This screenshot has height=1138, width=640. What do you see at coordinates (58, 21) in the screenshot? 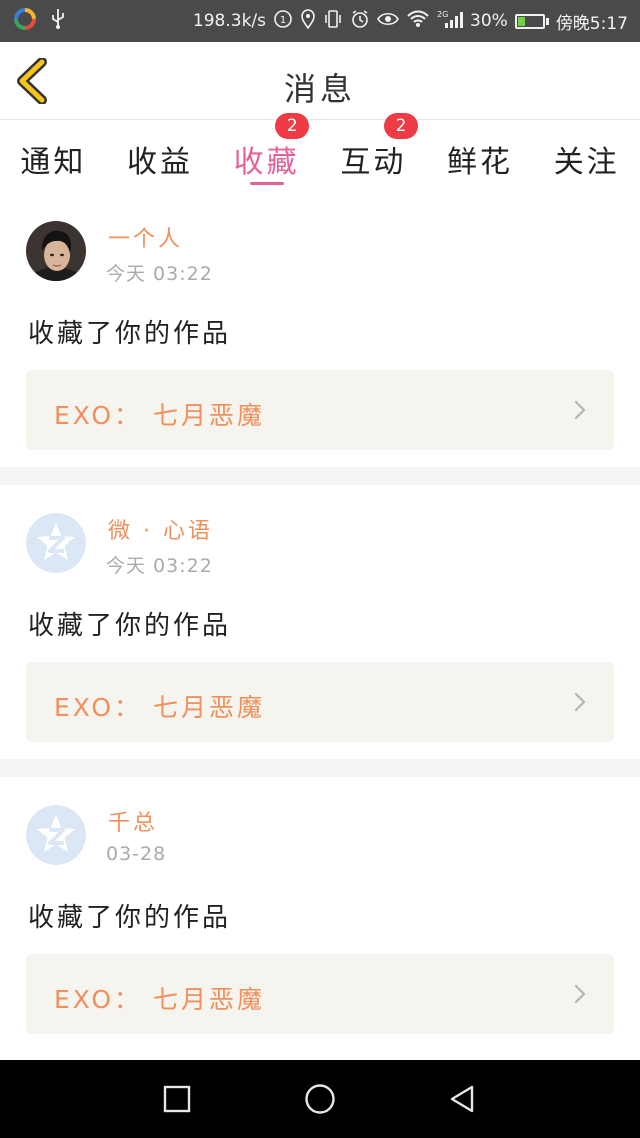
I see `usb-icon` at bounding box center [58, 21].